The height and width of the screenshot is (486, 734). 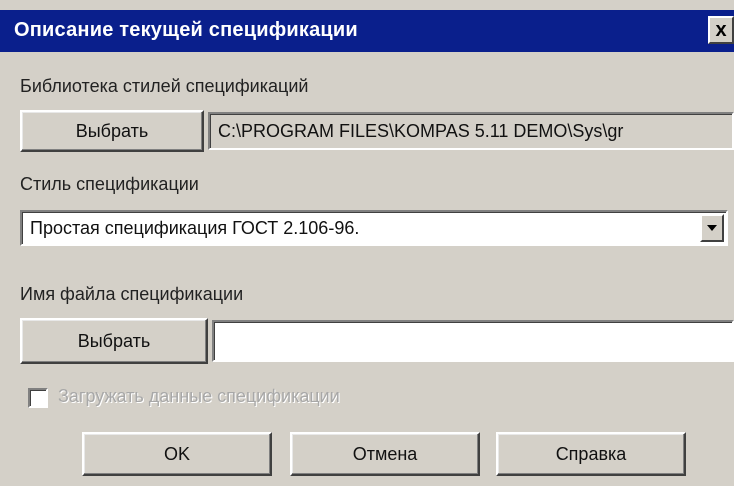 What do you see at coordinates (186, 30) in the screenshot?
I see `window-title: Описание текущей спецификации` at bounding box center [186, 30].